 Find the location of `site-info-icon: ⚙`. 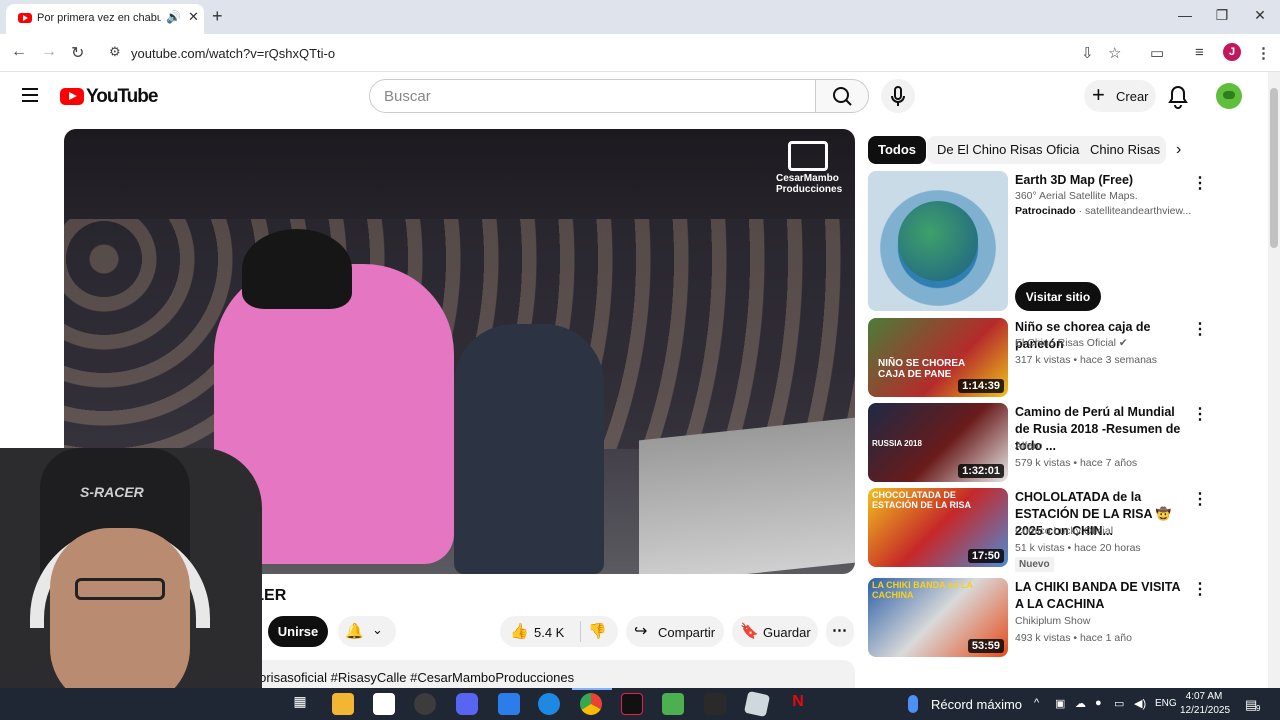

site-info-icon: ⚙ is located at coordinates (115, 52).